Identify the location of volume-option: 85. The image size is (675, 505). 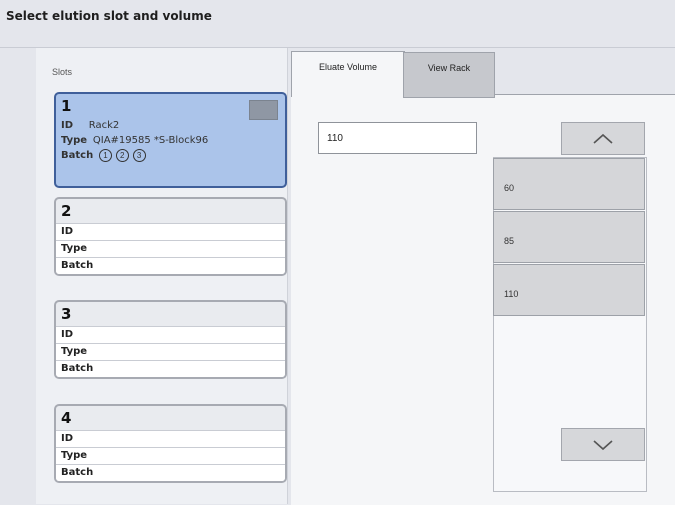
(569, 237).